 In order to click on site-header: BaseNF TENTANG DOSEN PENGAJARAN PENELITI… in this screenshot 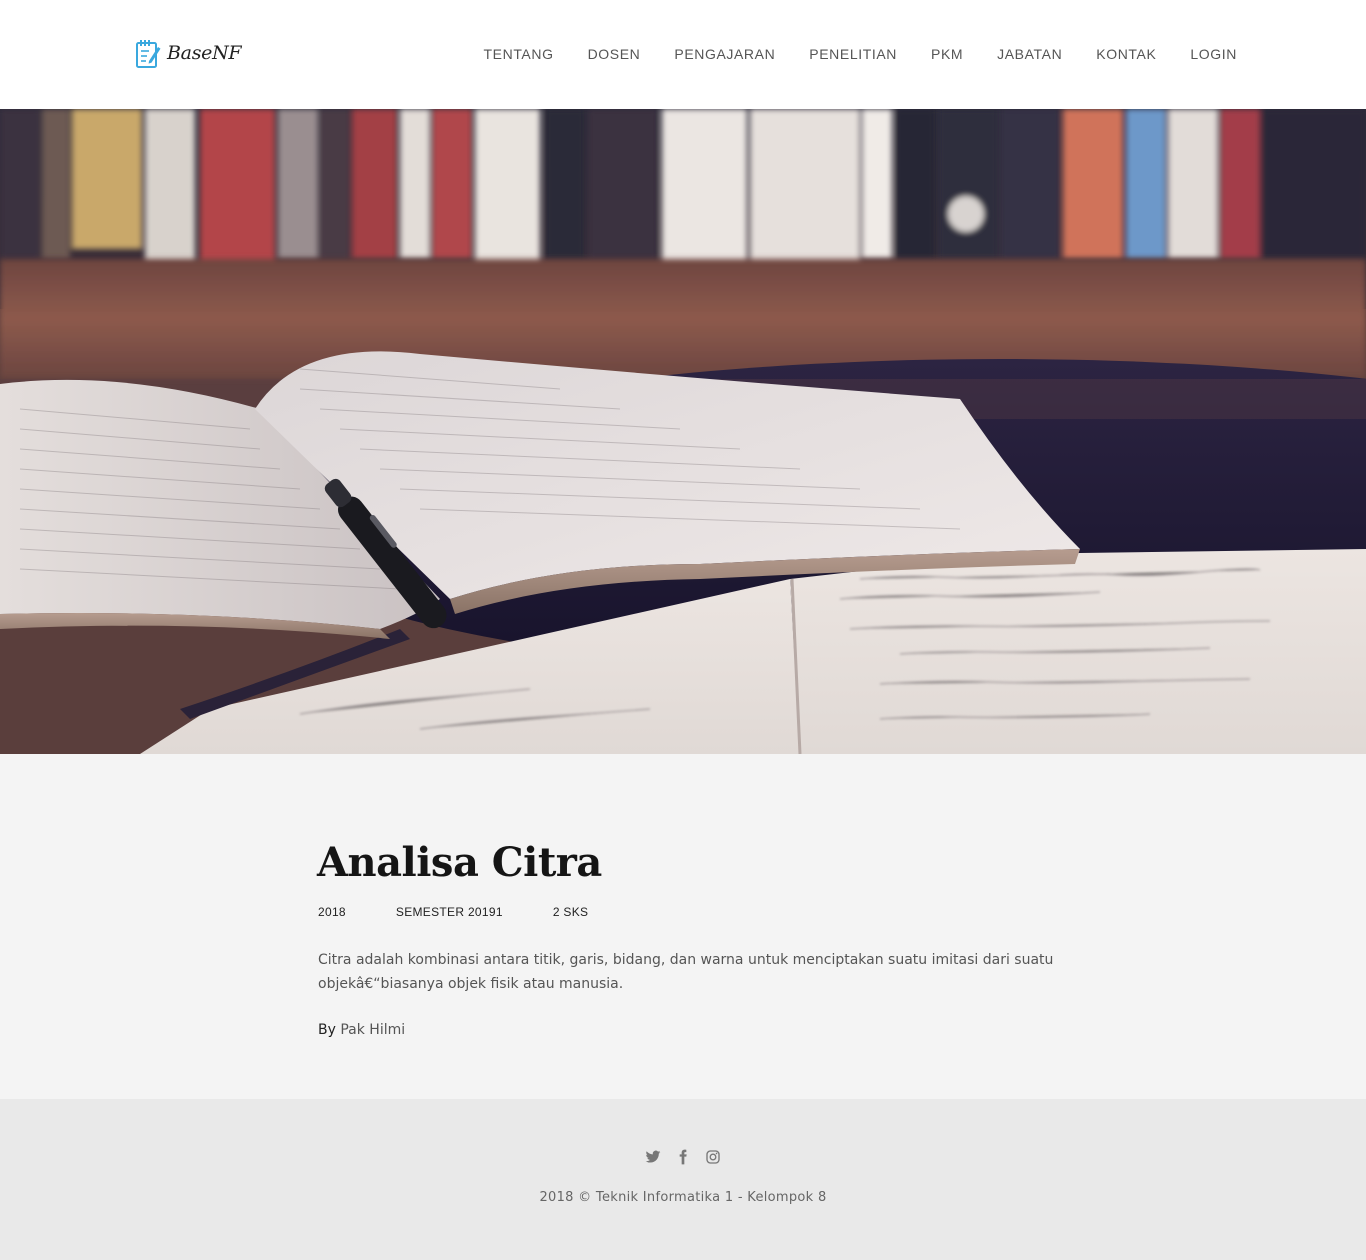, I will do `click(683, 54)`.